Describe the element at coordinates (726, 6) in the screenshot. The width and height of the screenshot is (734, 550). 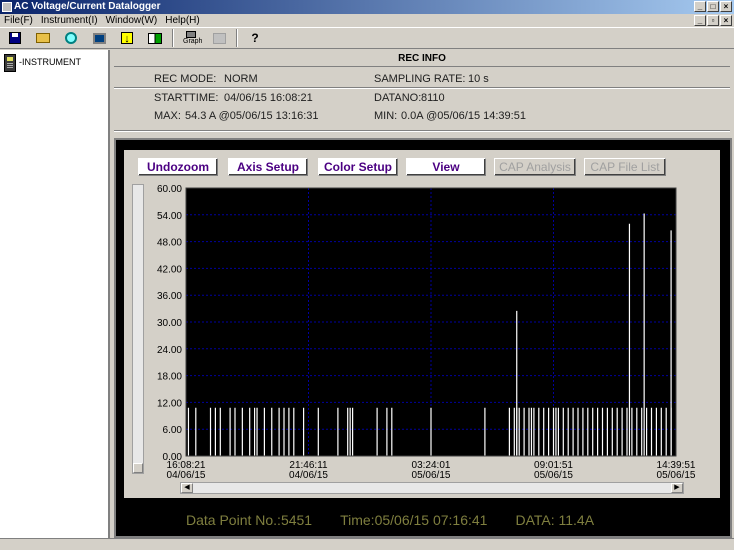
I see `close-button: ×` at that location.